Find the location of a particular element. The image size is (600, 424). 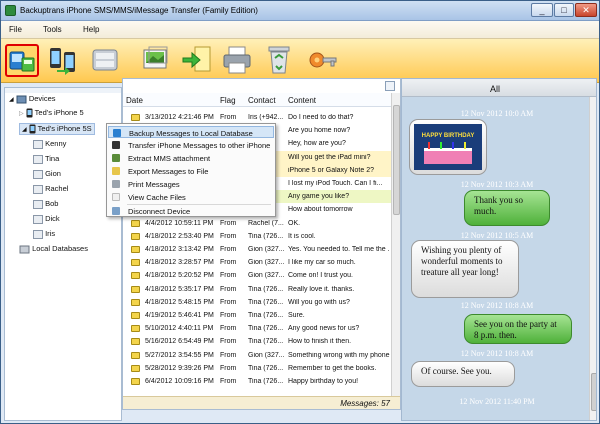

cell-date: 5/16/2012 6:54:49 PM is located at coordinates (179, 342).